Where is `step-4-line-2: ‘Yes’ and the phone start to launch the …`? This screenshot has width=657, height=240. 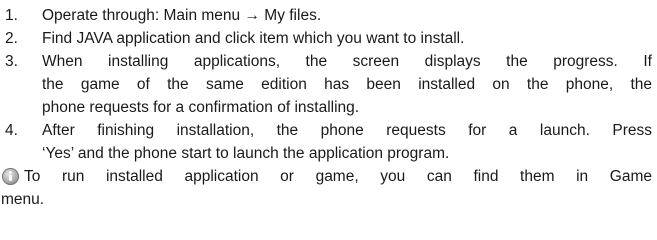
step-4-line-2: ‘Yes’ and the phone start to launch the … is located at coordinates (326, 153).